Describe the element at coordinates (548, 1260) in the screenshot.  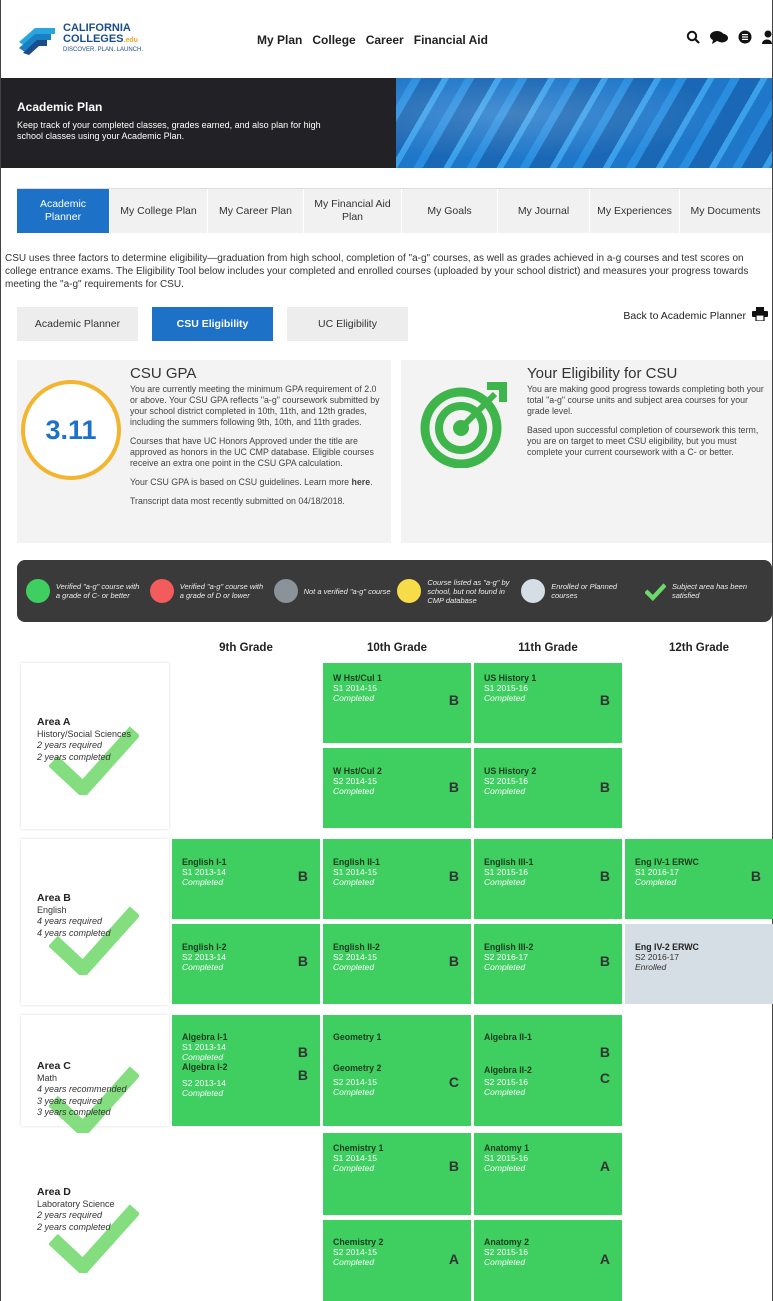
I see `course-card: Anatomy 2 S2 2015-16 Completed A` at that location.